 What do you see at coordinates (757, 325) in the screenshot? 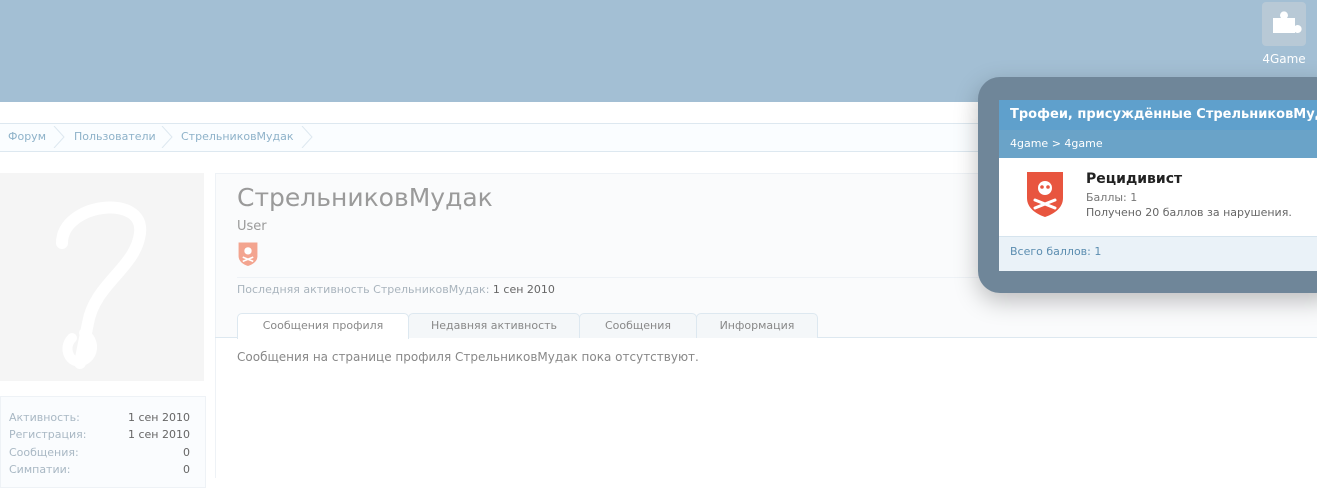
I see `tab-information: Информация` at bounding box center [757, 325].